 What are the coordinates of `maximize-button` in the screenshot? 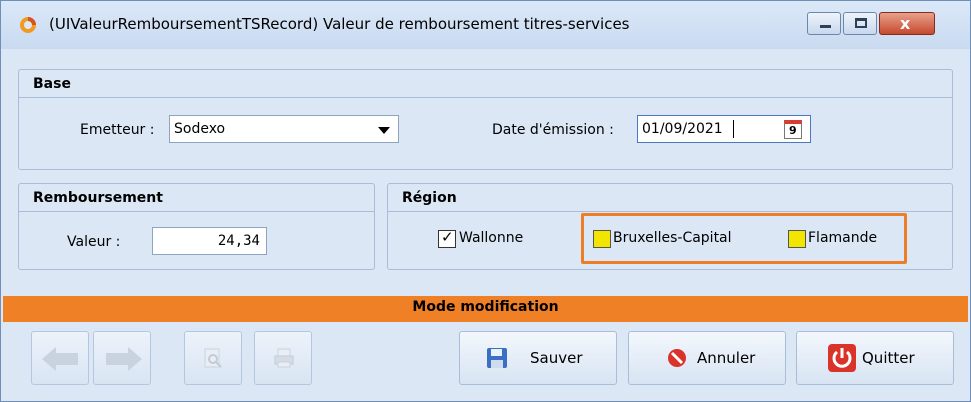 It's located at (860, 23).